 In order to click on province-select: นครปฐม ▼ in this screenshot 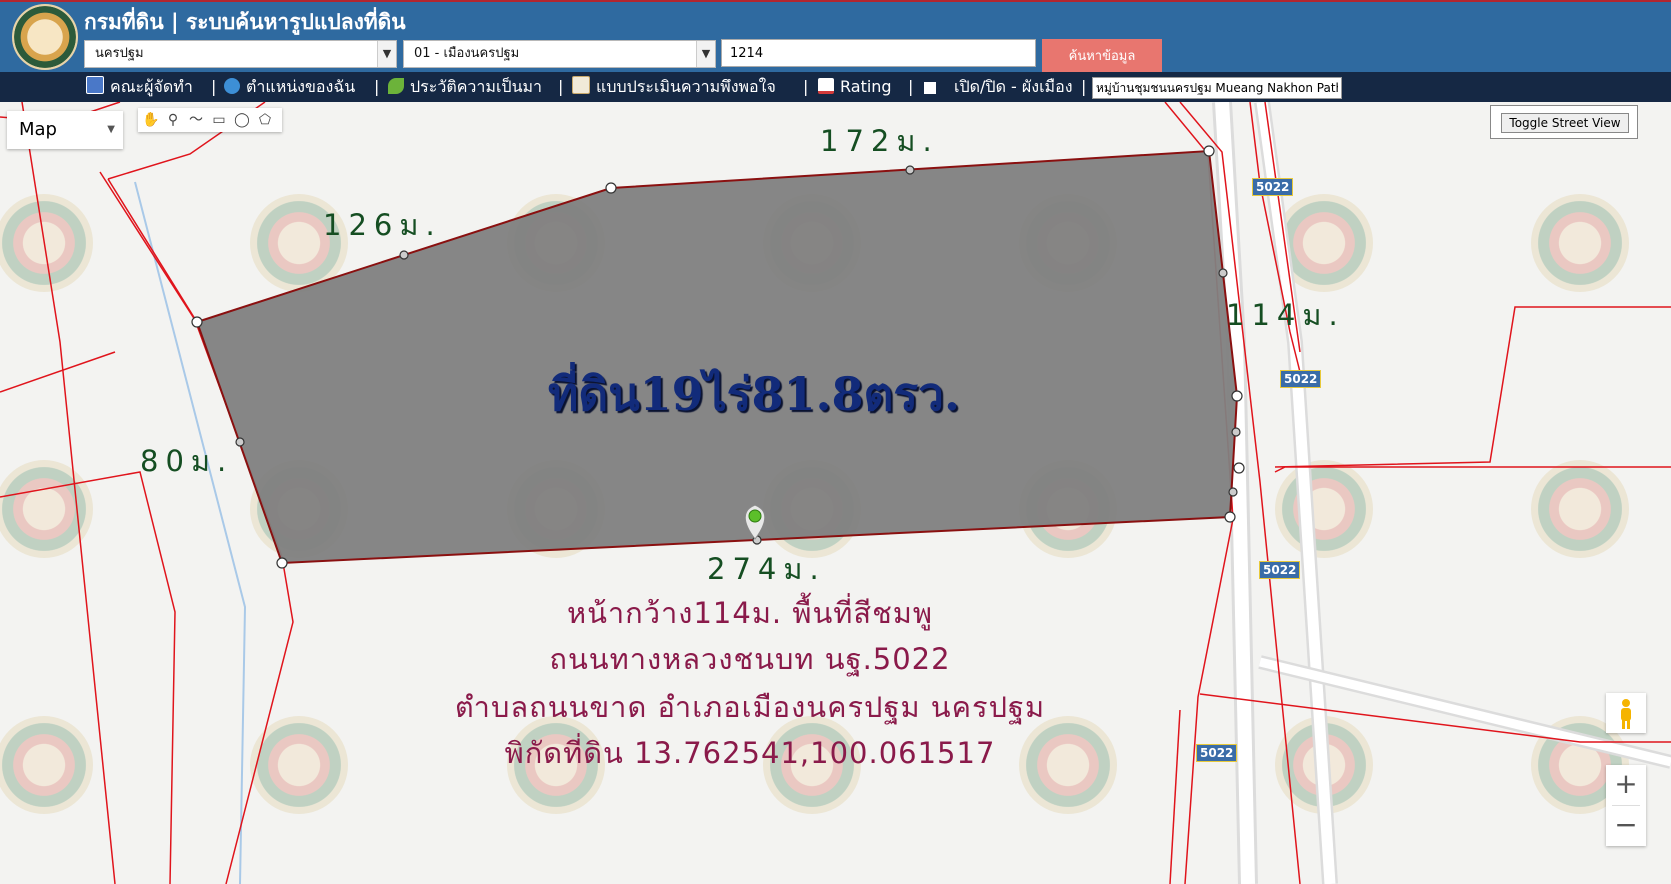, I will do `click(240, 54)`.